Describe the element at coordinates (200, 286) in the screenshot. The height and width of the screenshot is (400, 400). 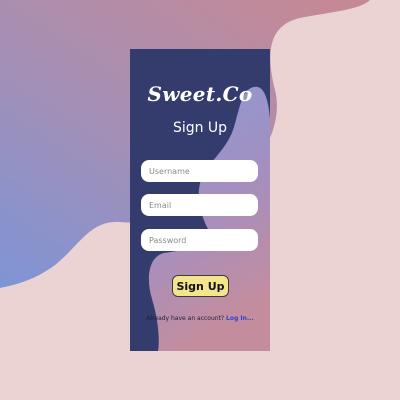
I see `sign-up-button: Sign Up` at that location.